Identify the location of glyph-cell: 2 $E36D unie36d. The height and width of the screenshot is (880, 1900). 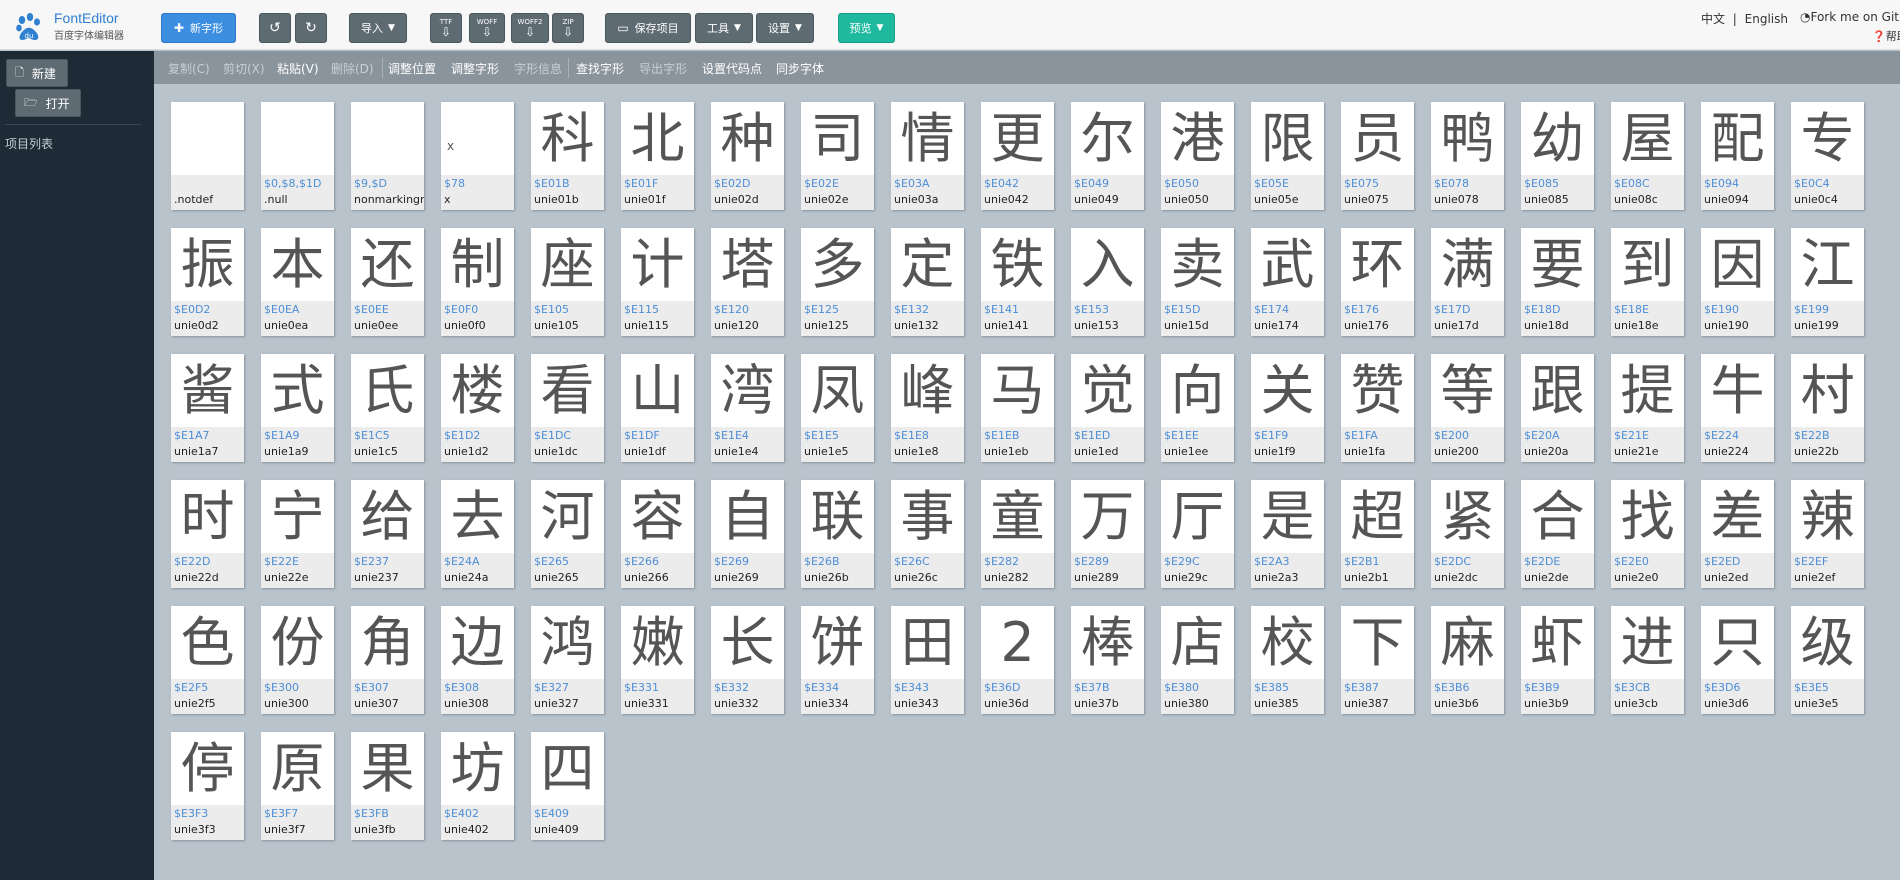
(1017, 660).